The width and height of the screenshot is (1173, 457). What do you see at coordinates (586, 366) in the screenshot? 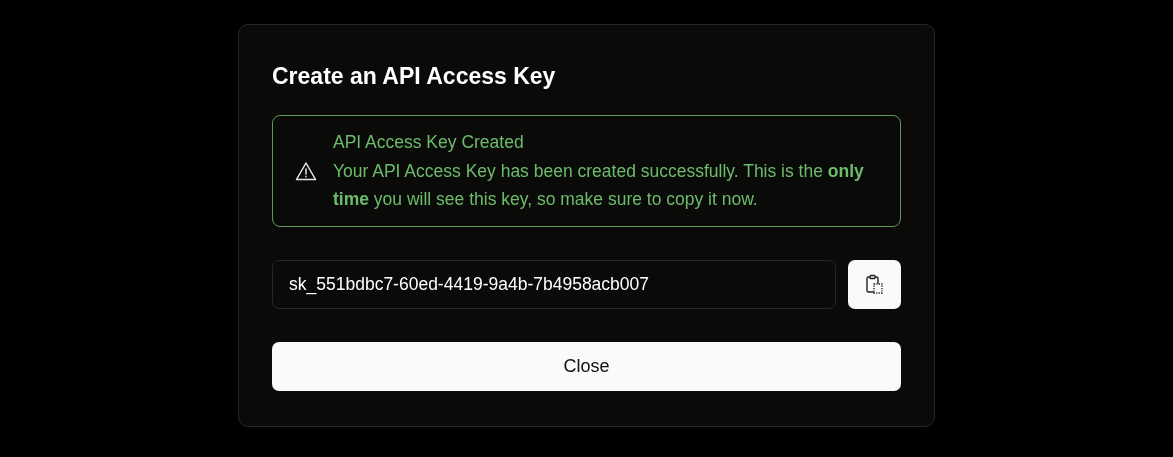
I see `close-button: Close` at bounding box center [586, 366].